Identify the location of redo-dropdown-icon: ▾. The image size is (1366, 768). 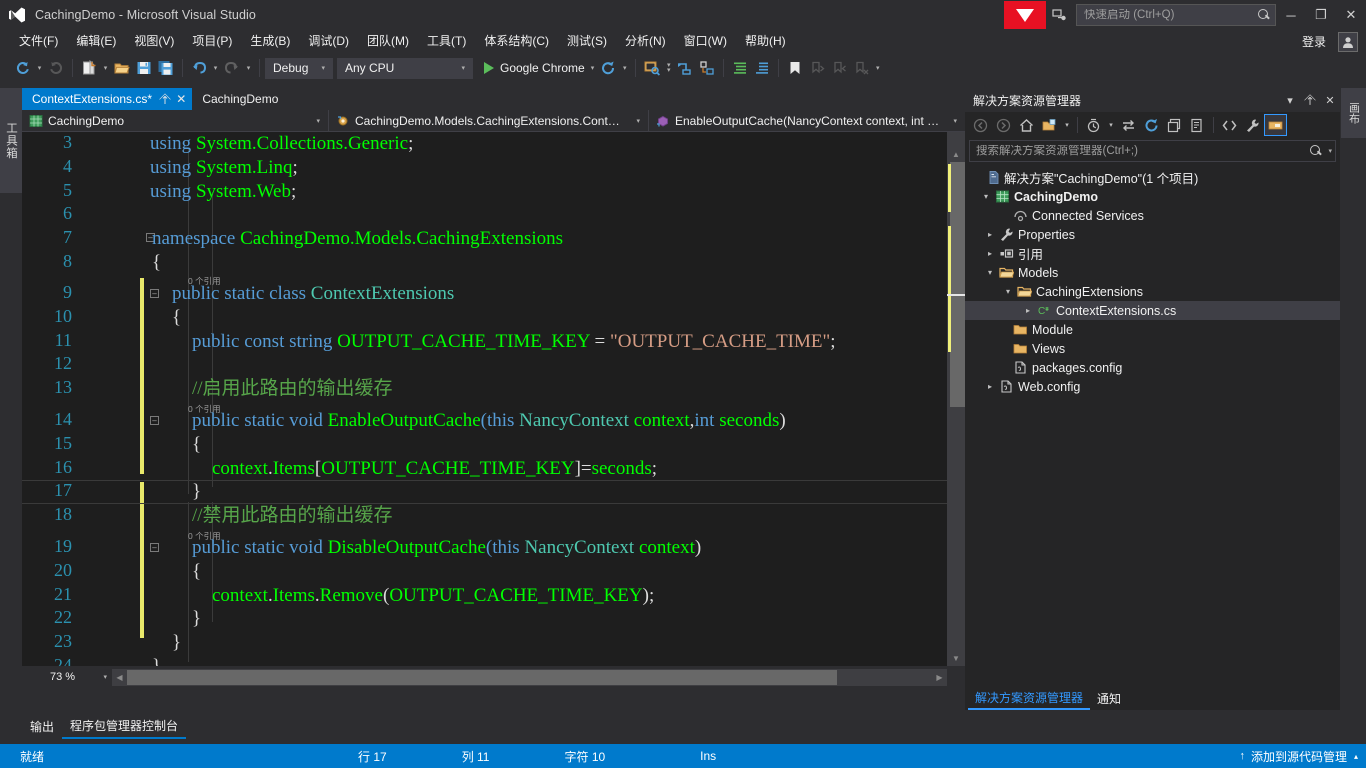
(248, 68).